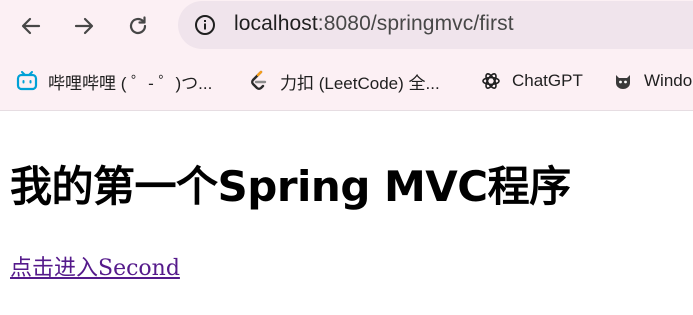  I want to click on forward-button, so click(84, 26).